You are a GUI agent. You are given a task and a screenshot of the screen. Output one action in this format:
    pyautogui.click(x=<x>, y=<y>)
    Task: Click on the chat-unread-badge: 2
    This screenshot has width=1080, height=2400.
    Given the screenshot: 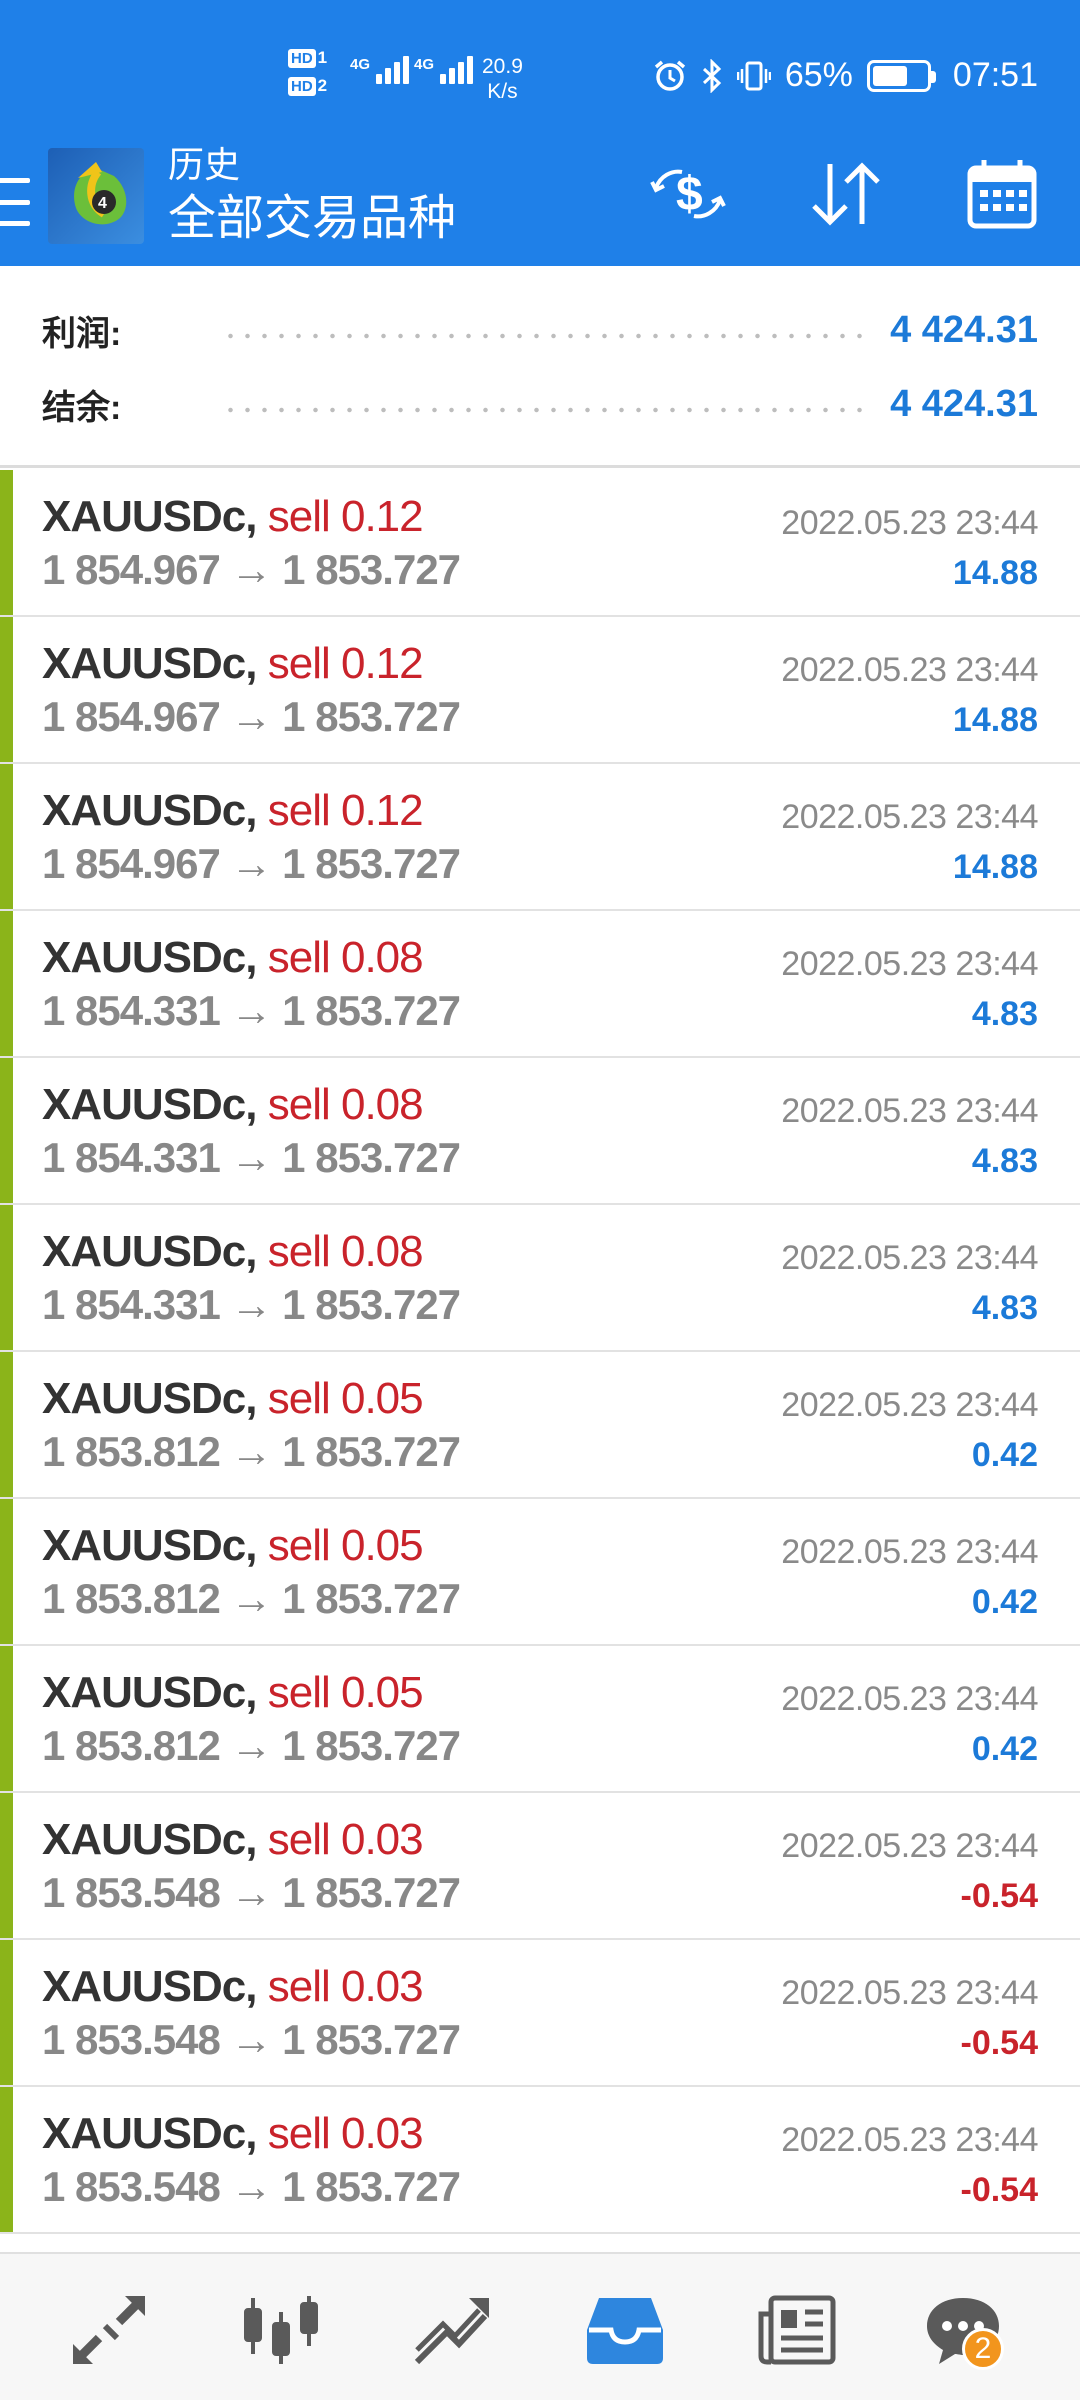 What is the action you would take?
    pyautogui.click(x=983, y=2349)
    